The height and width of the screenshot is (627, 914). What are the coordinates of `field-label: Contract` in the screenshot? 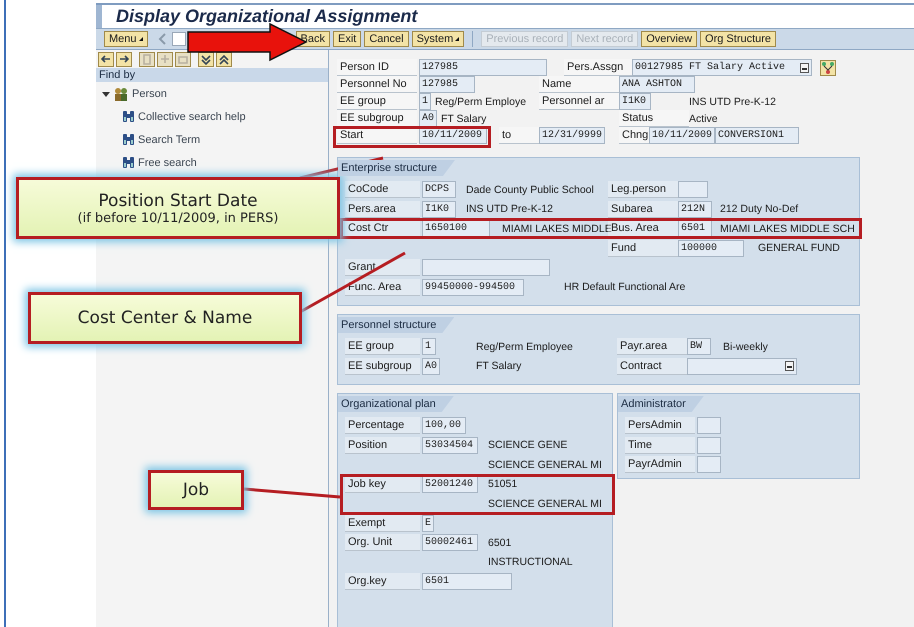 It's located at (652, 366).